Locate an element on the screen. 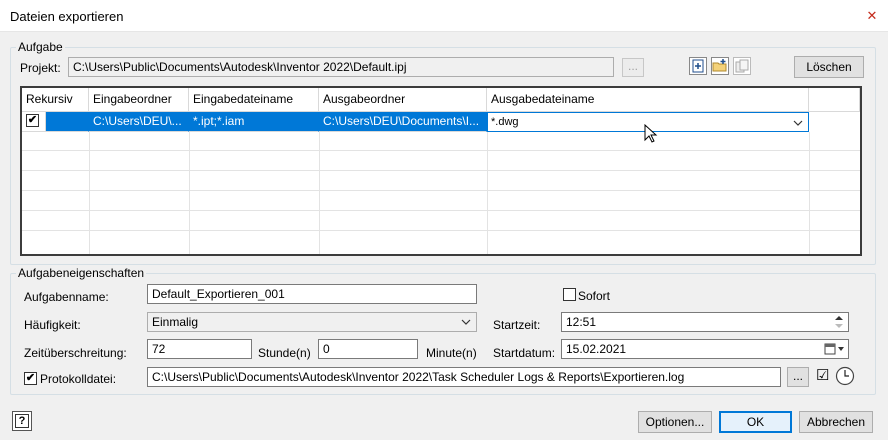 This screenshot has height=440, width=888. output-filename-value: *.dwg is located at coordinates (505, 122).